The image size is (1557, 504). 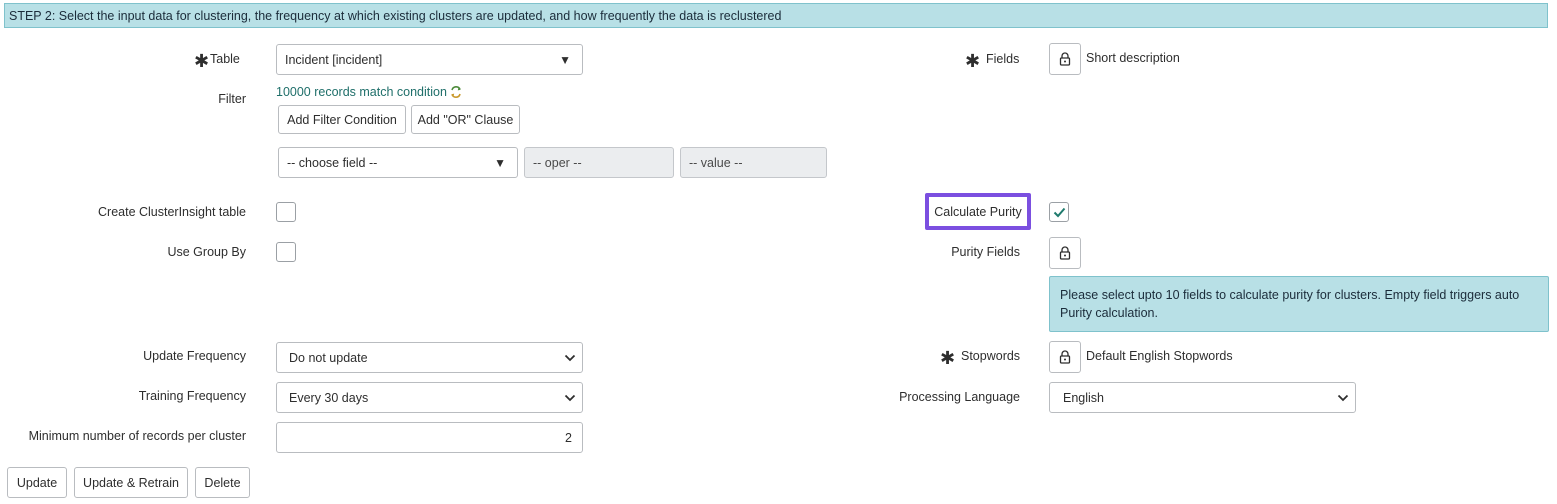 I want to click on update-frequency-select: Do not update, so click(x=429, y=357).